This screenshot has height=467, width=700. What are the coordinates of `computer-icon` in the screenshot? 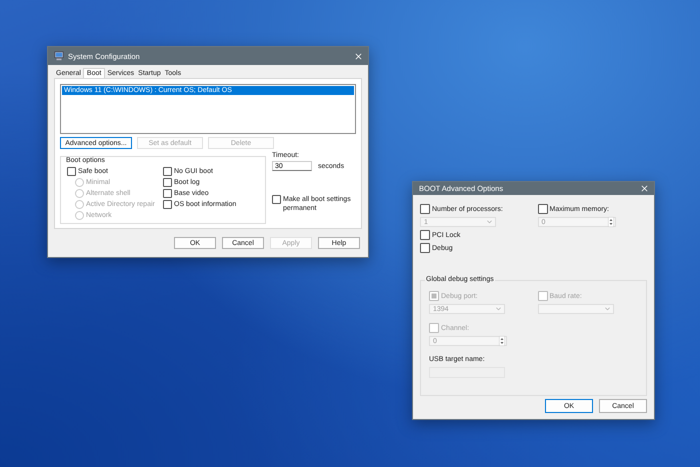 It's located at (59, 56).